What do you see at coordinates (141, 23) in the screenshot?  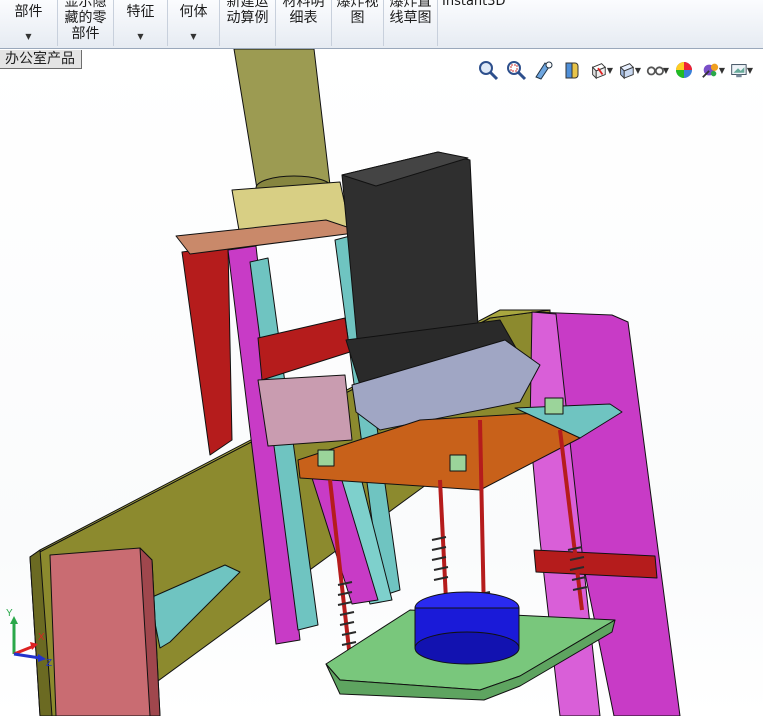 I see `ribbon-button-features: 特征 ▼` at bounding box center [141, 23].